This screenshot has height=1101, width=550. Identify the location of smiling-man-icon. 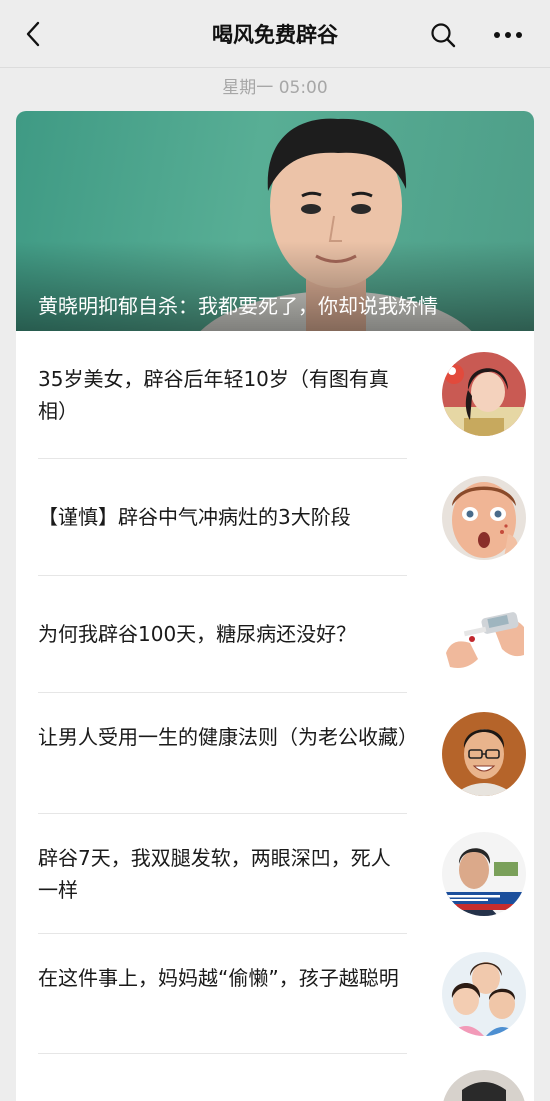
(484, 754).